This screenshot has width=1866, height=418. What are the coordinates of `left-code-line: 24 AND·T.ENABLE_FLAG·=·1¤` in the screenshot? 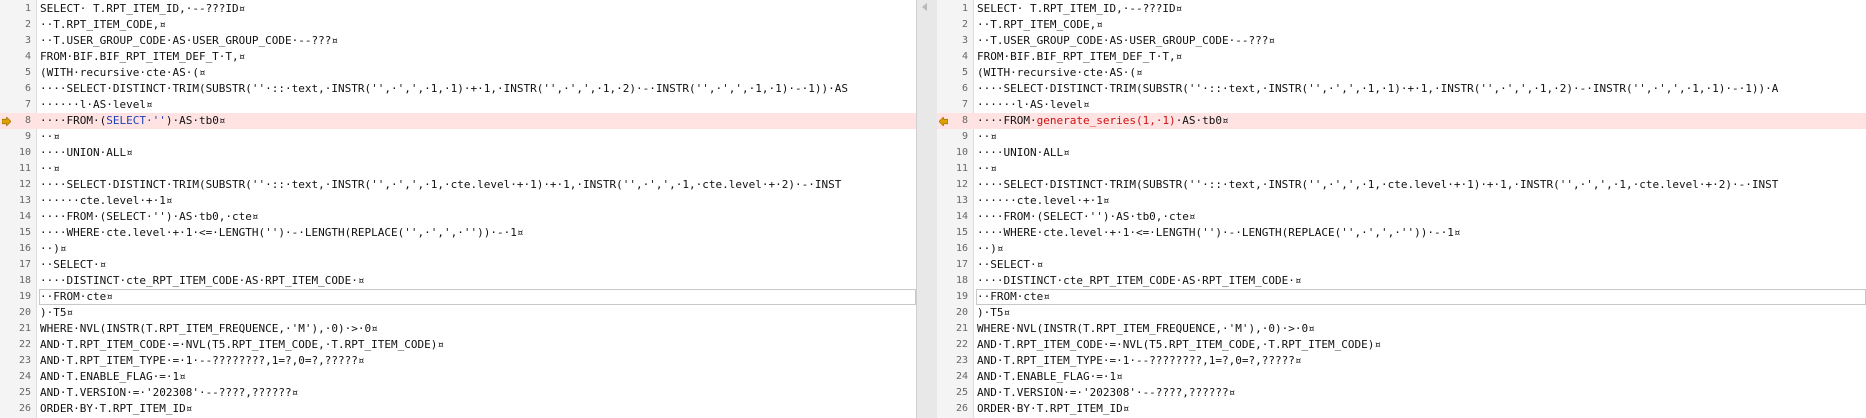 It's located at (458, 377).